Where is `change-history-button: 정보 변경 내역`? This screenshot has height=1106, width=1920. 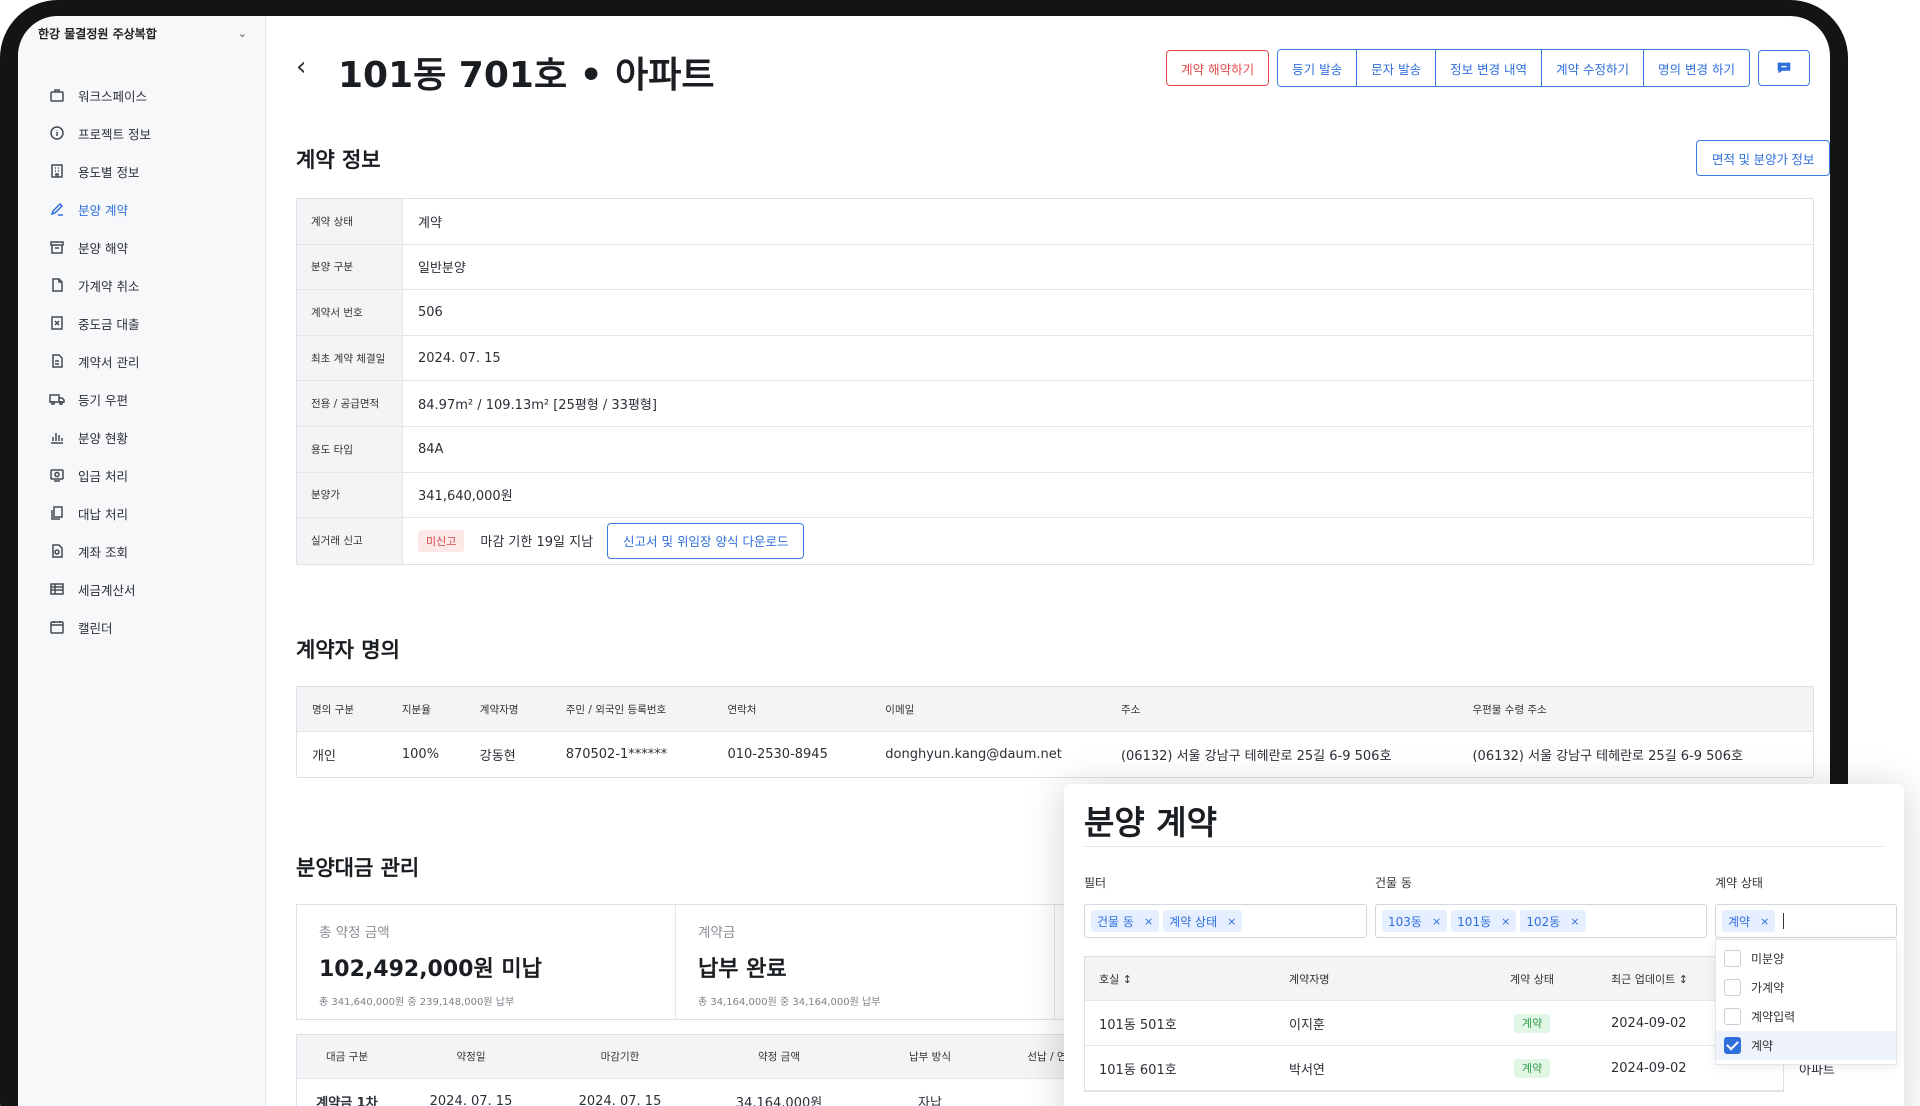 change-history-button: 정보 변경 내역 is located at coordinates (1488, 68).